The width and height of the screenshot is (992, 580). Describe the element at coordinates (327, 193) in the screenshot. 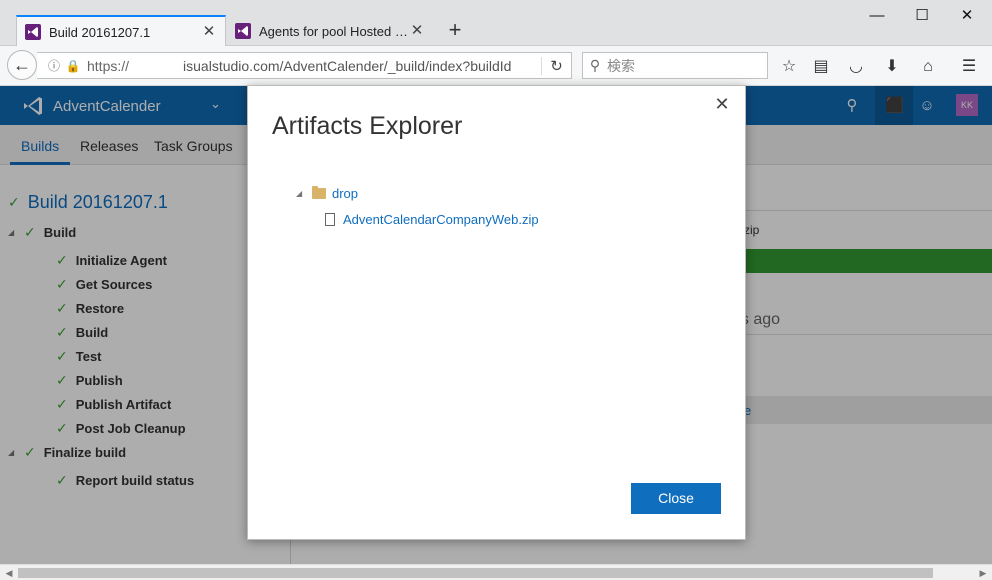

I see `artifact-folder-drop: ◢ drop` at that location.